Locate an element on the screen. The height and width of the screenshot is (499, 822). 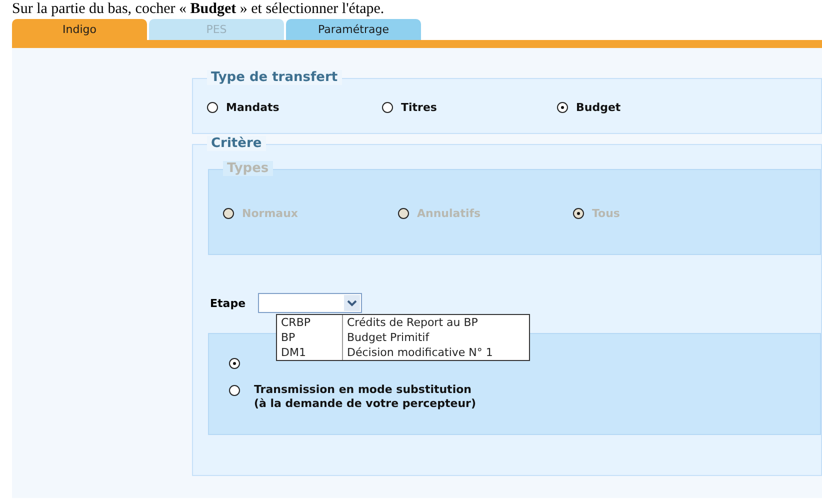
radio-label: Mandats is located at coordinates (253, 107).